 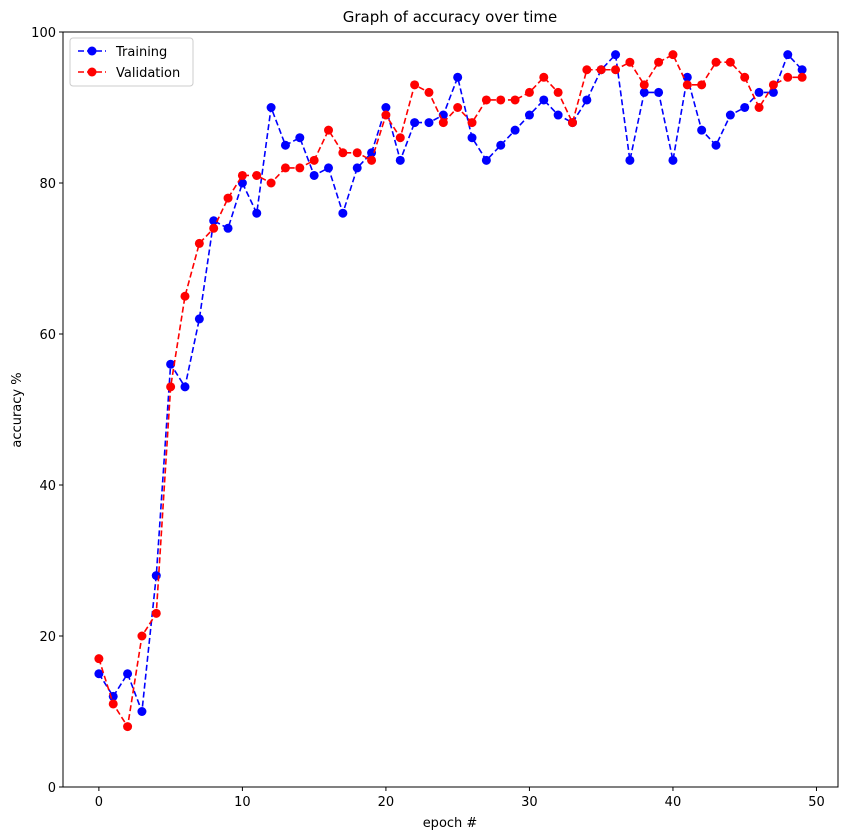 What do you see at coordinates (47, 637) in the screenshot?
I see `y-tick-label: 20` at bounding box center [47, 637].